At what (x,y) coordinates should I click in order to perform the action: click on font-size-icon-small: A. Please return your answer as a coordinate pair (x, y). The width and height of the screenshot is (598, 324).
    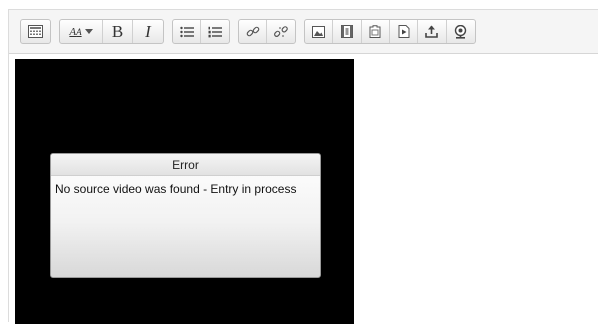
    Looking at the image, I should click on (79, 31).